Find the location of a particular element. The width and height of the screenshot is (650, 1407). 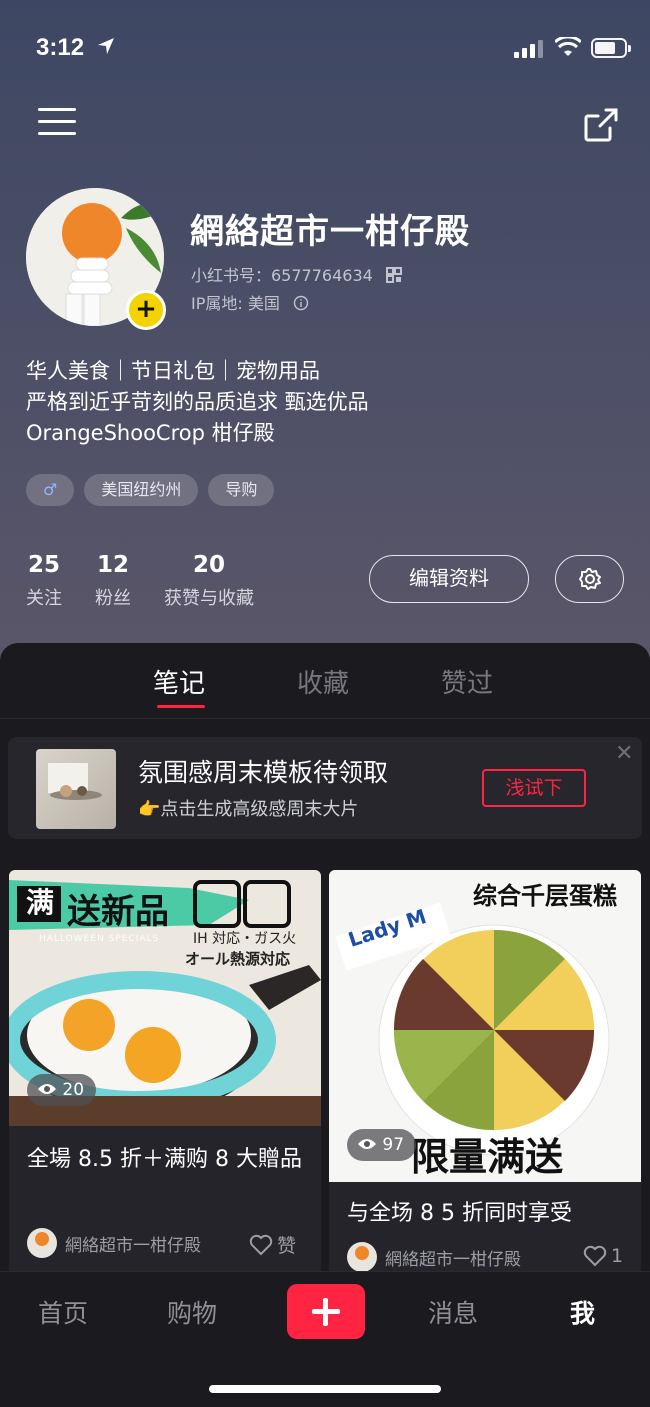

nav-home: 首页 is located at coordinates (63, 1312).